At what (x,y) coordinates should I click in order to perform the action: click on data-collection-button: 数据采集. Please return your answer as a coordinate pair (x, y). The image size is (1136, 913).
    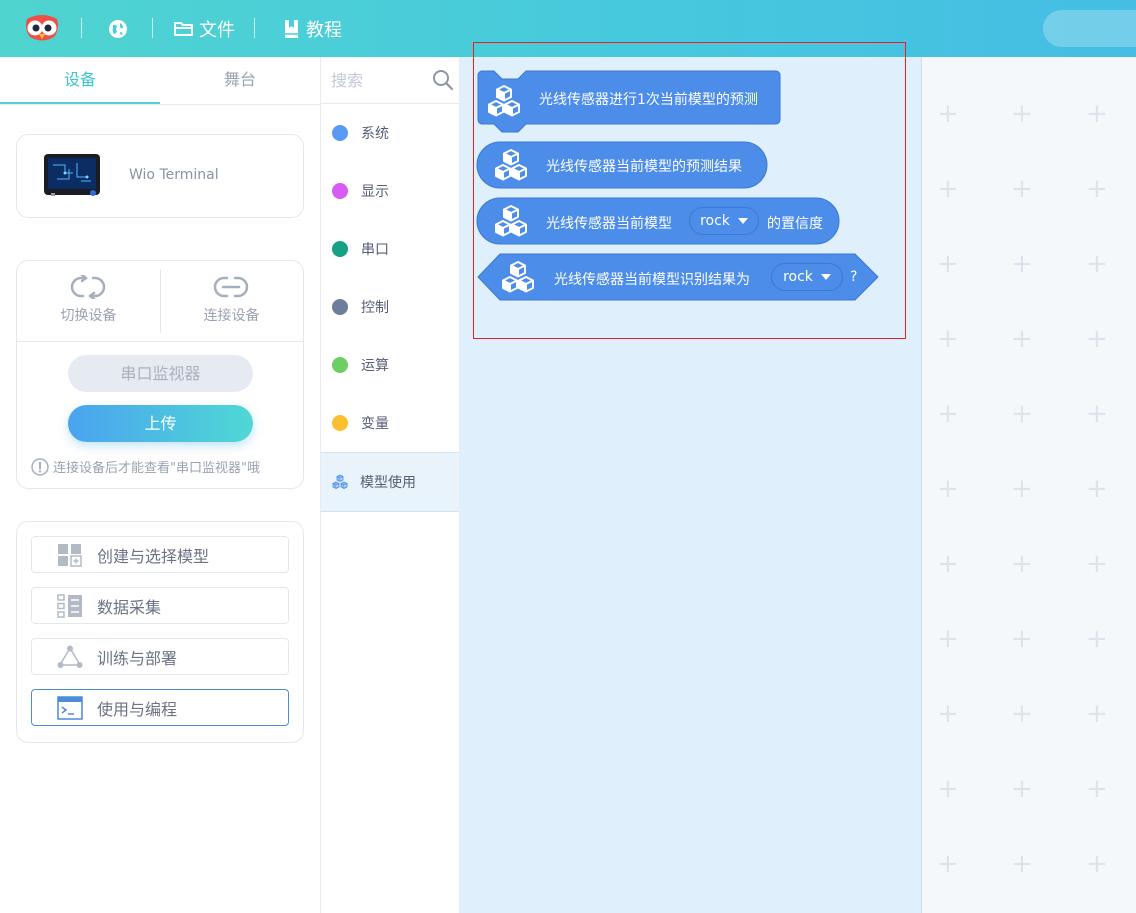
    Looking at the image, I should click on (160, 605).